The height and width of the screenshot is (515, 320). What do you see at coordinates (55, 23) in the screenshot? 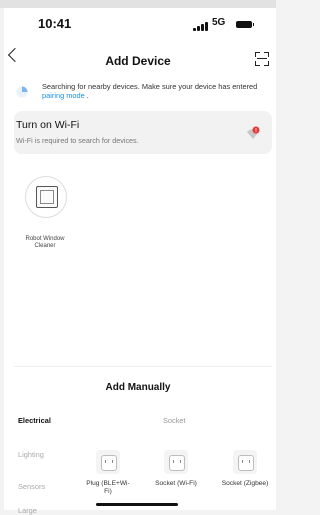
I see `status-time: 10:41` at bounding box center [55, 23].